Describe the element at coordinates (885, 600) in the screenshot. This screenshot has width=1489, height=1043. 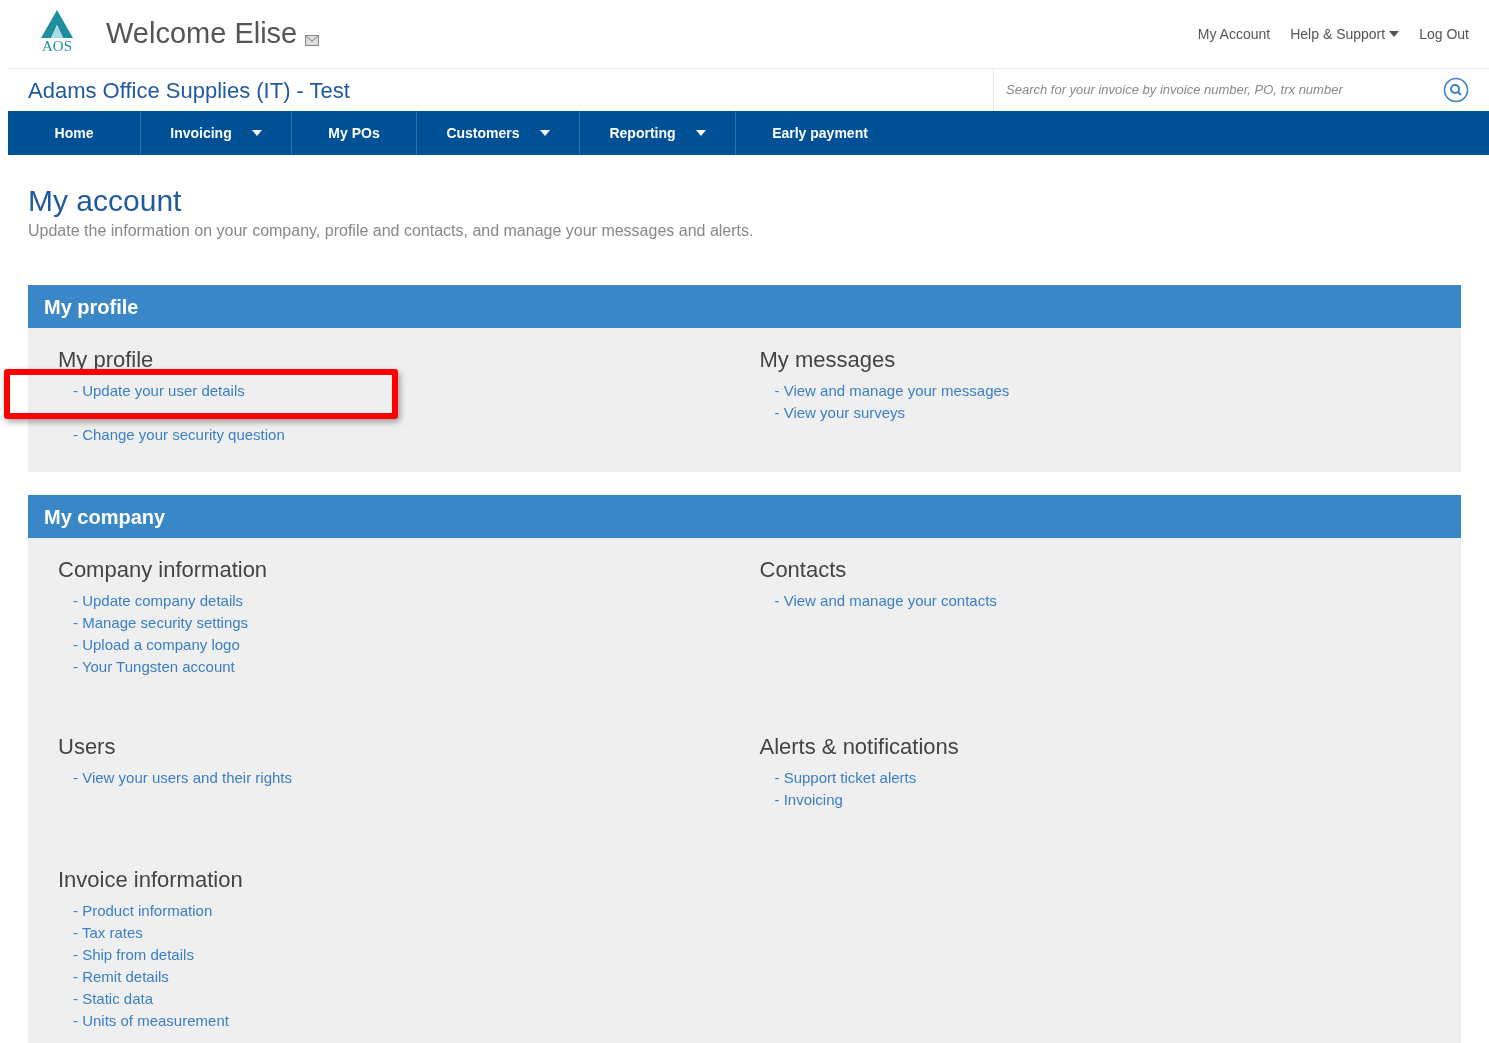
I see `link: - View and manage your contacts` at that location.